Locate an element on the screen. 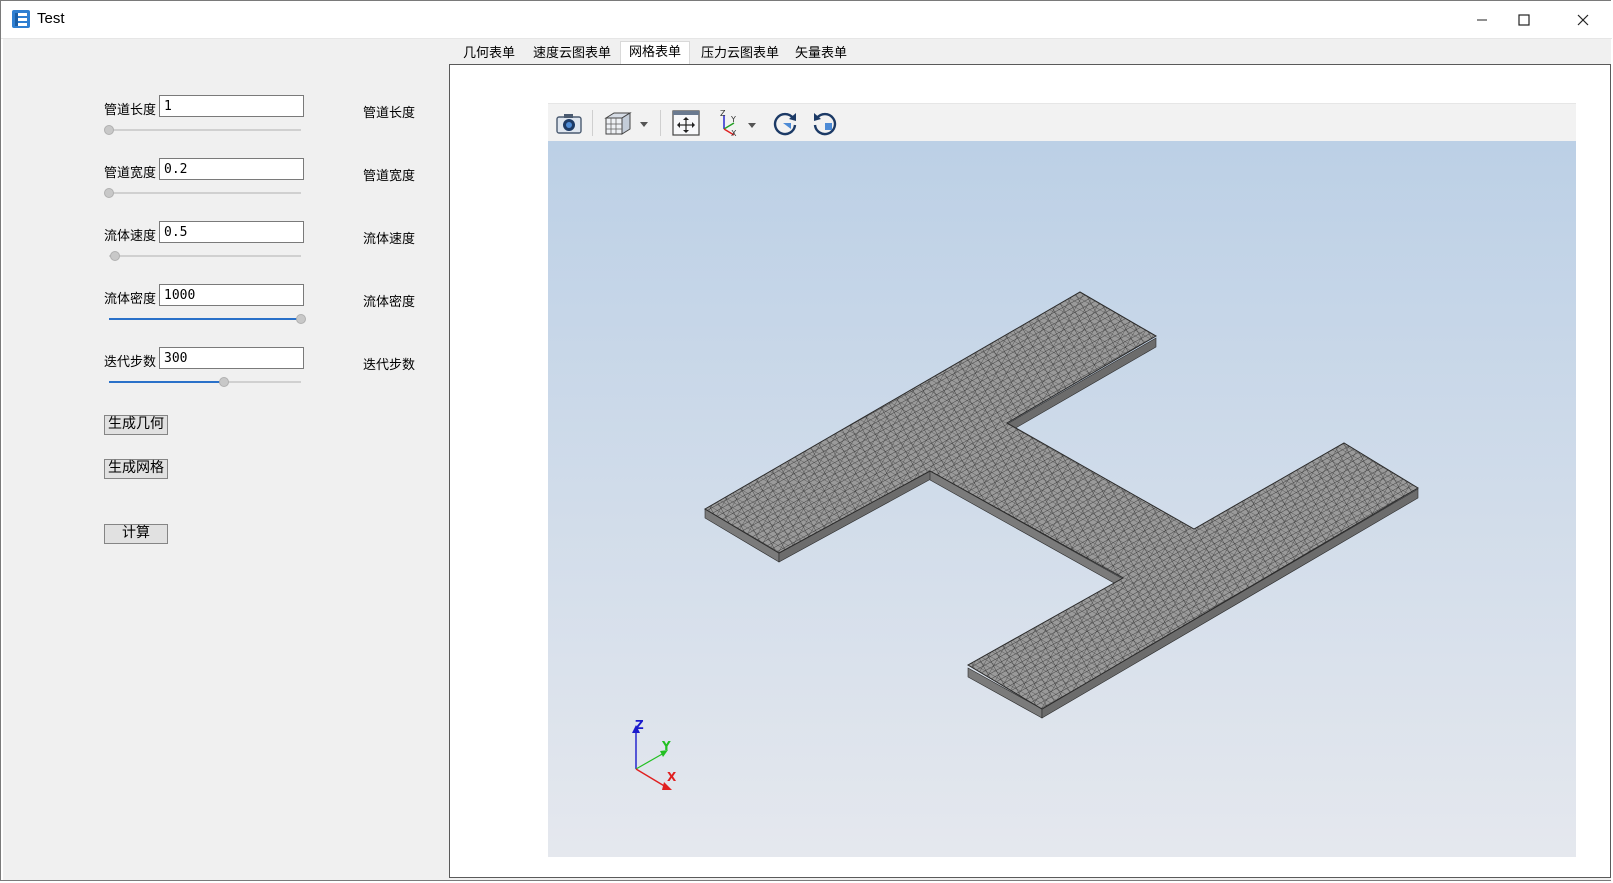 Image resolution: width=1613 pixels, height=883 pixels. iteration-steps-label: 迭代步数 is located at coordinates (130, 362).